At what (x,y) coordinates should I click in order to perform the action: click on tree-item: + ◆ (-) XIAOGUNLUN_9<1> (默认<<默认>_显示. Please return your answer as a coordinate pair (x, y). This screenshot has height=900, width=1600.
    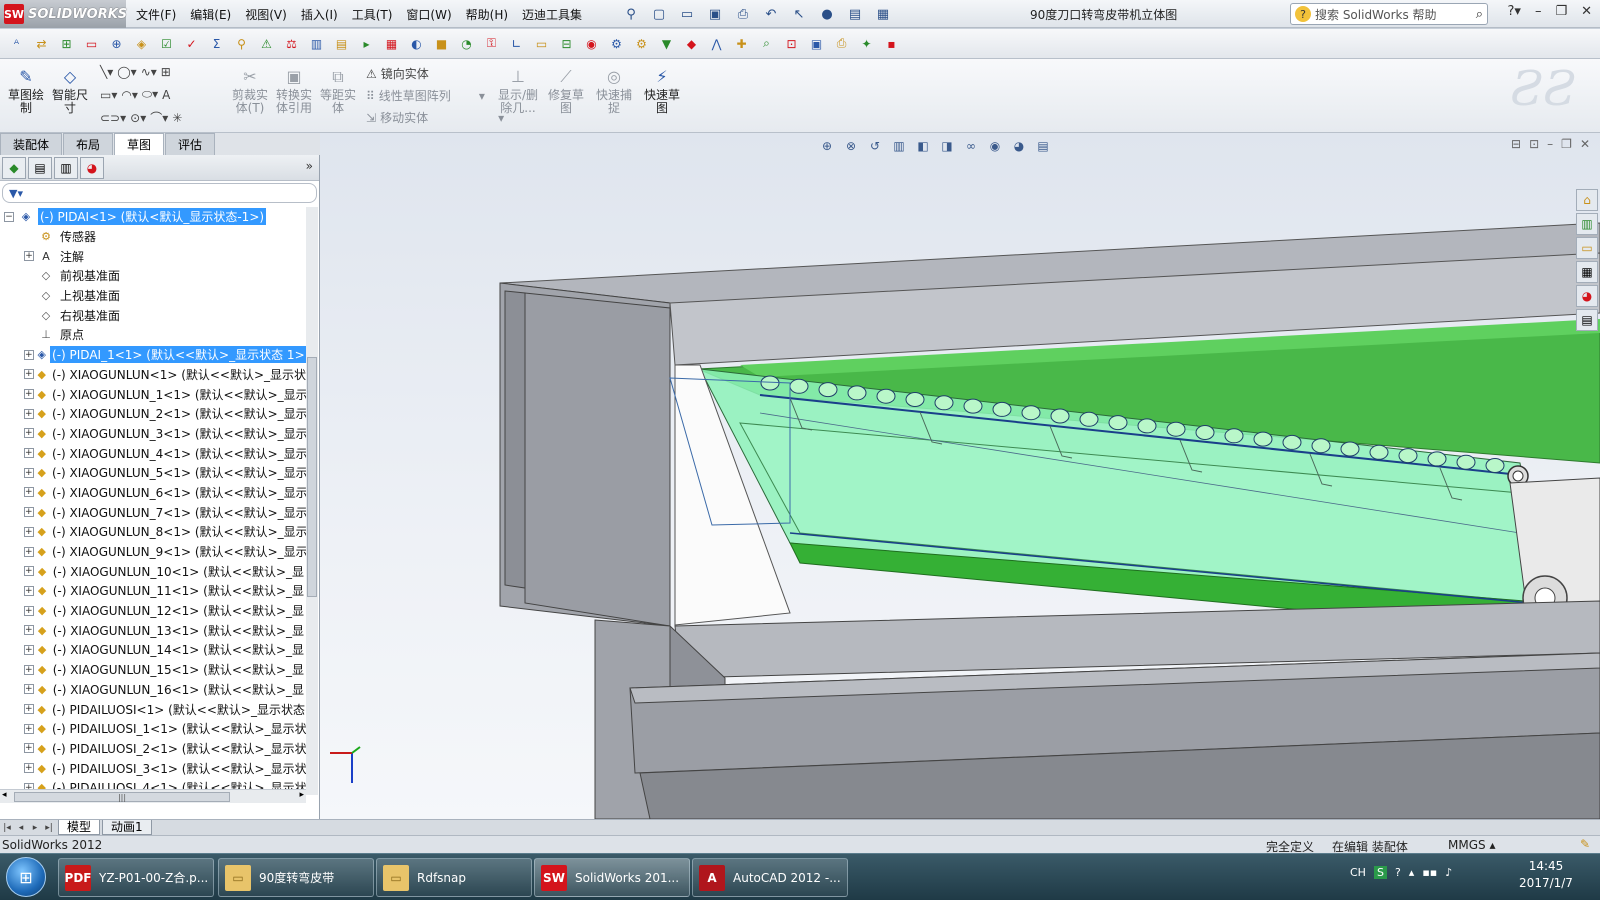
    Looking at the image, I should click on (153, 552).